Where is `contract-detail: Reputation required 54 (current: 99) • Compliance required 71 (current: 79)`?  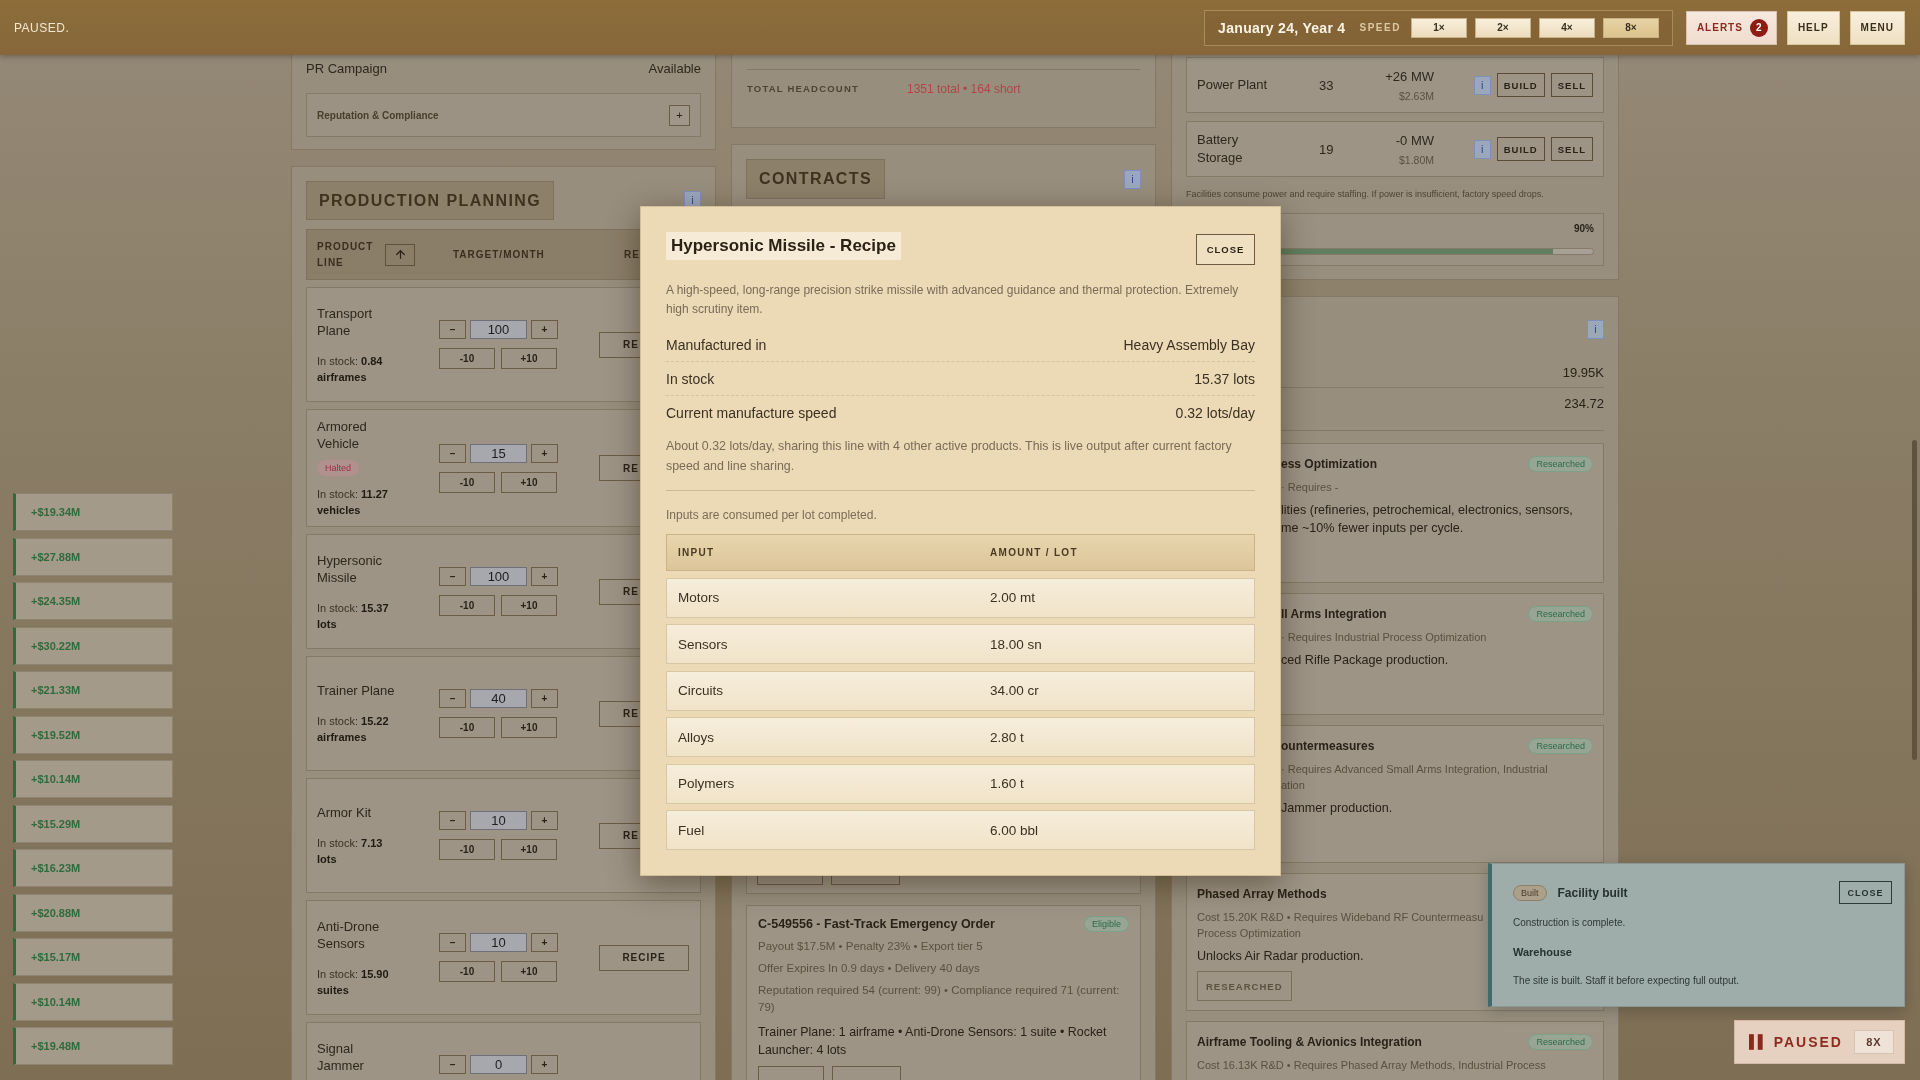
contract-detail: Reputation required 54 (current: 99) • Compliance required 71 (current: 79) is located at coordinates (939, 999).